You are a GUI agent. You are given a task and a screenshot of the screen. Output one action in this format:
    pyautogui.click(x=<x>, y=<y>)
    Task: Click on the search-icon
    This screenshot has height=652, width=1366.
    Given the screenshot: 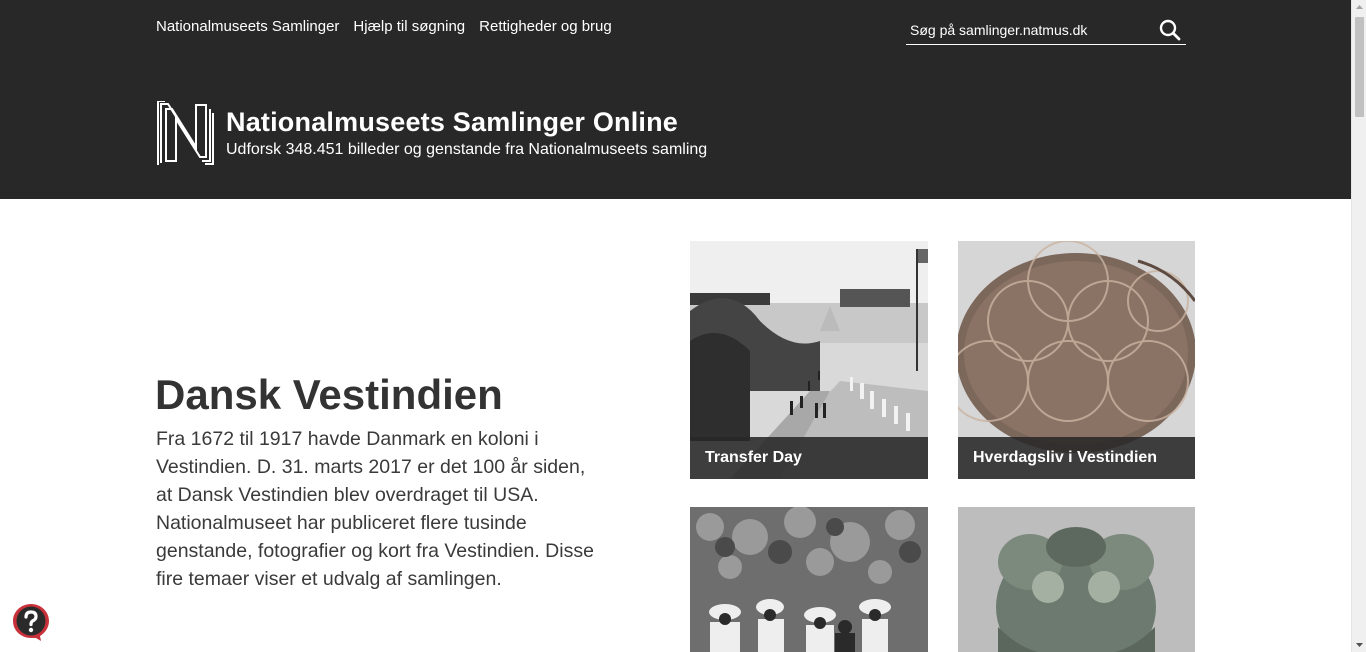 What is the action you would take?
    pyautogui.click(x=1170, y=30)
    